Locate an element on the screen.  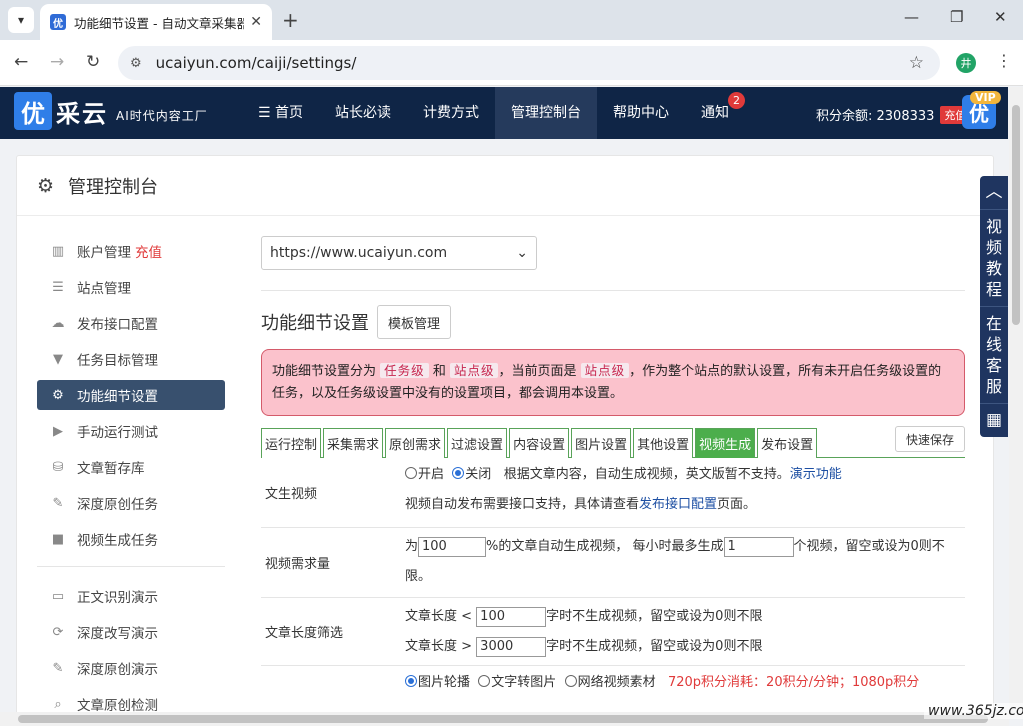
nav-pricing: 计费方式 is located at coordinates (451, 113).